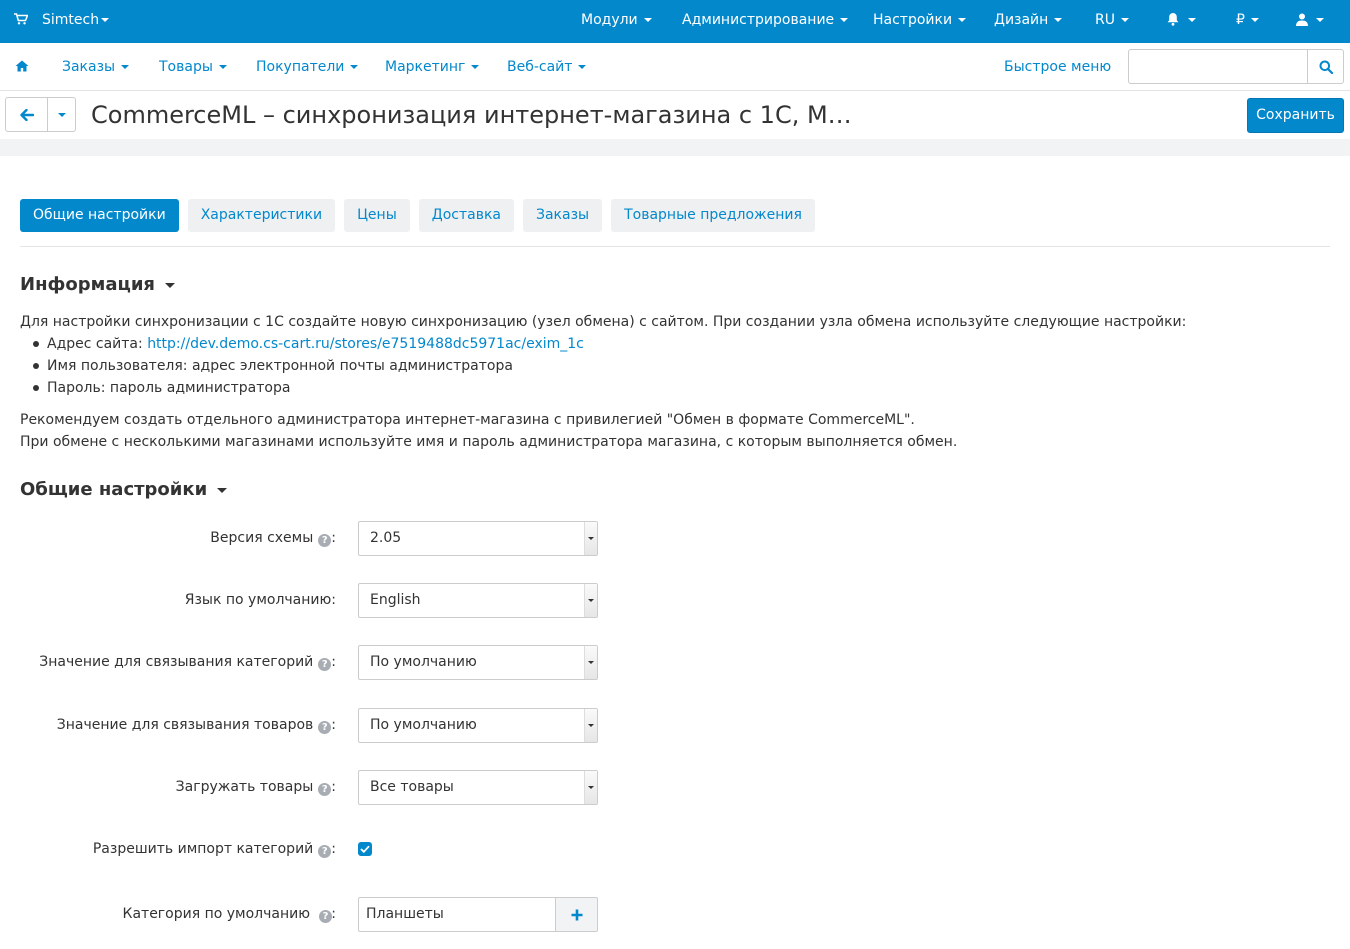 Image resolution: width=1350 pixels, height=949 pixels. Describe the element at coordinates (99, 215) in the screenshot. I see `tab-general: Общие настройки` at that location.